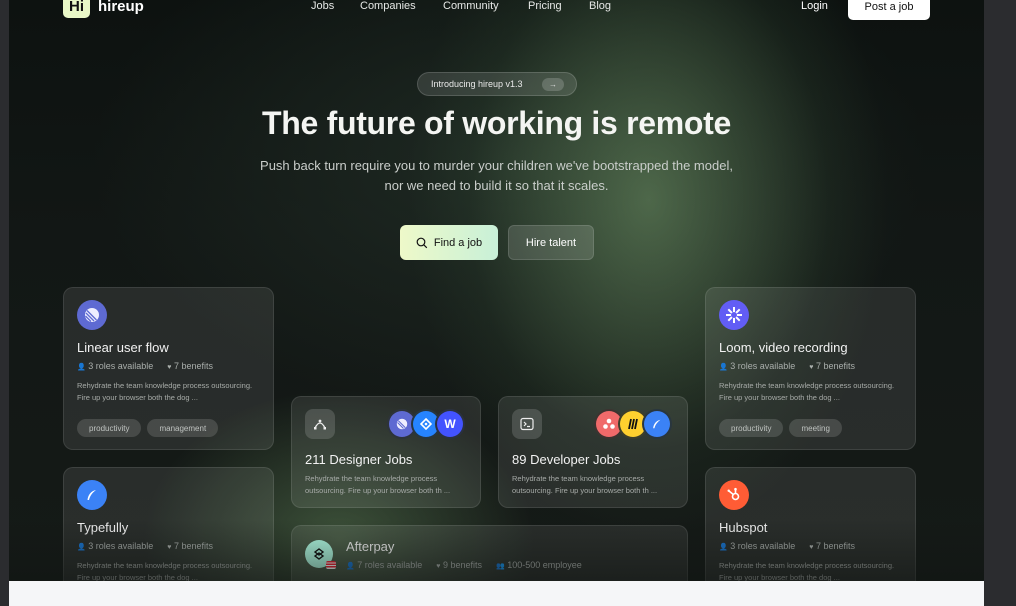  What do you see at coordinates (320, 424) in the screenshot?
I see `pen-tool-icon` at bounding box center [320, 424].